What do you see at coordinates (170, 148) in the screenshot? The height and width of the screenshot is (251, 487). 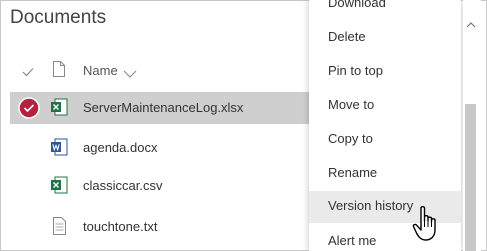 I see `file-row: agenda.docx` at bounding box center [170, 148].